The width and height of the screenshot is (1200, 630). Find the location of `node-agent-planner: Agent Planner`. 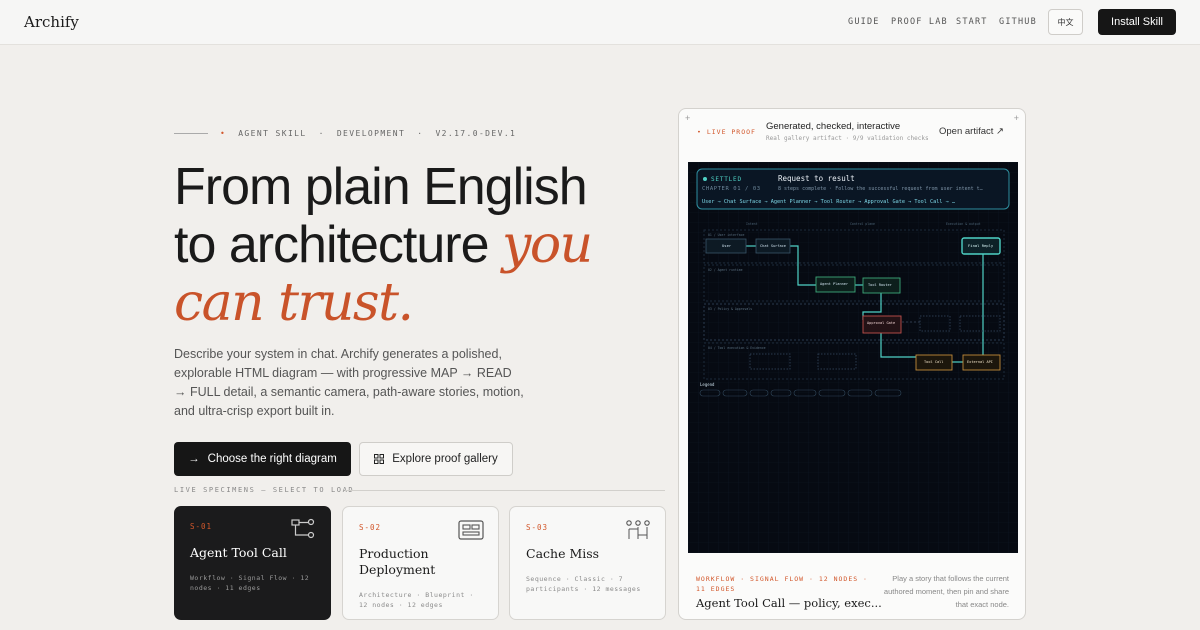

node-agent-planner: Agent Planner is located at coordinates (835, 284).